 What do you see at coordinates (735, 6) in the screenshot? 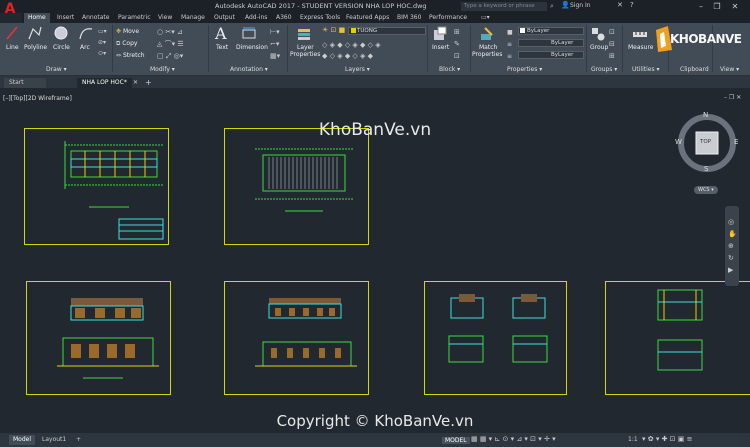
I see `close-button: ✕` at bounding box center [735, 6].